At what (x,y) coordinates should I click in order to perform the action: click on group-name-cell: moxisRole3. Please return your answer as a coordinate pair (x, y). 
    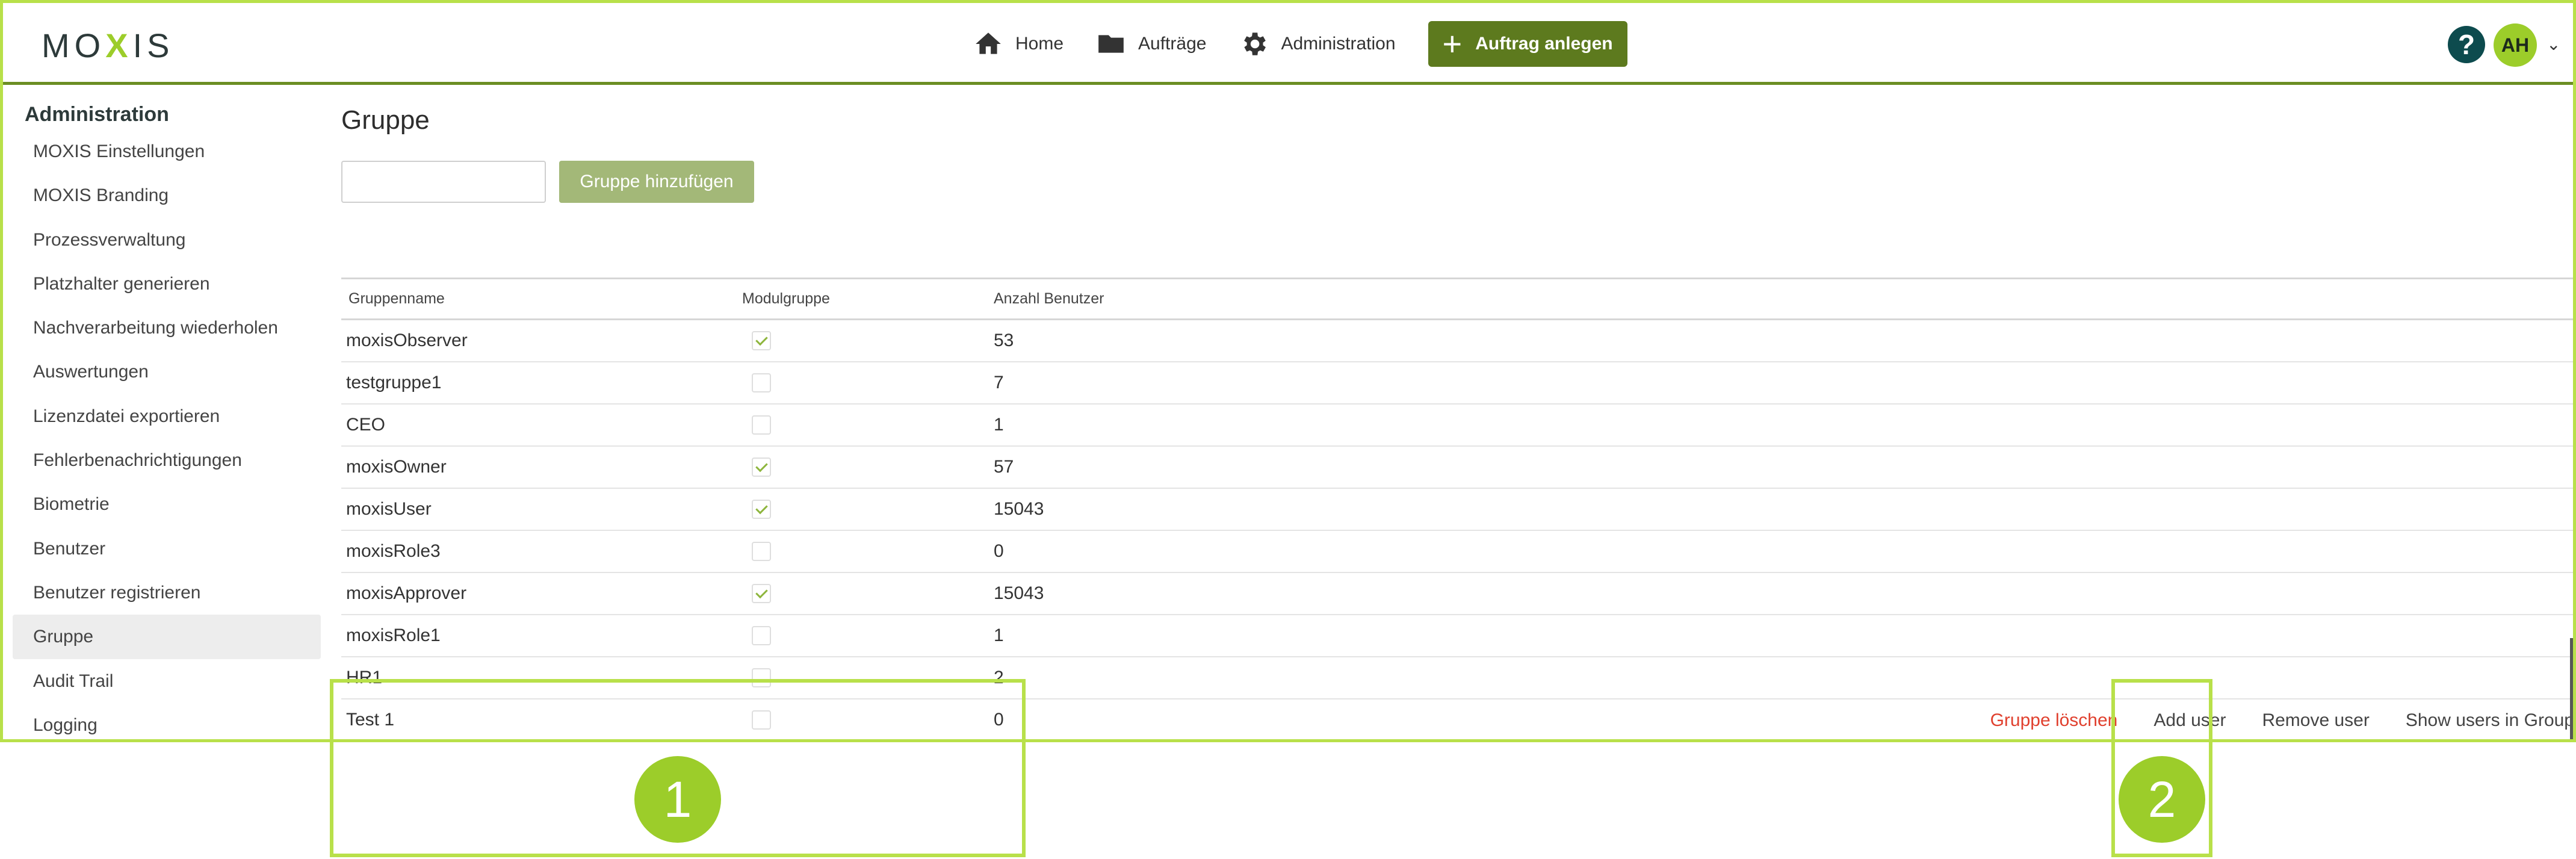
    Looking at the image, I should click on (393, 551).